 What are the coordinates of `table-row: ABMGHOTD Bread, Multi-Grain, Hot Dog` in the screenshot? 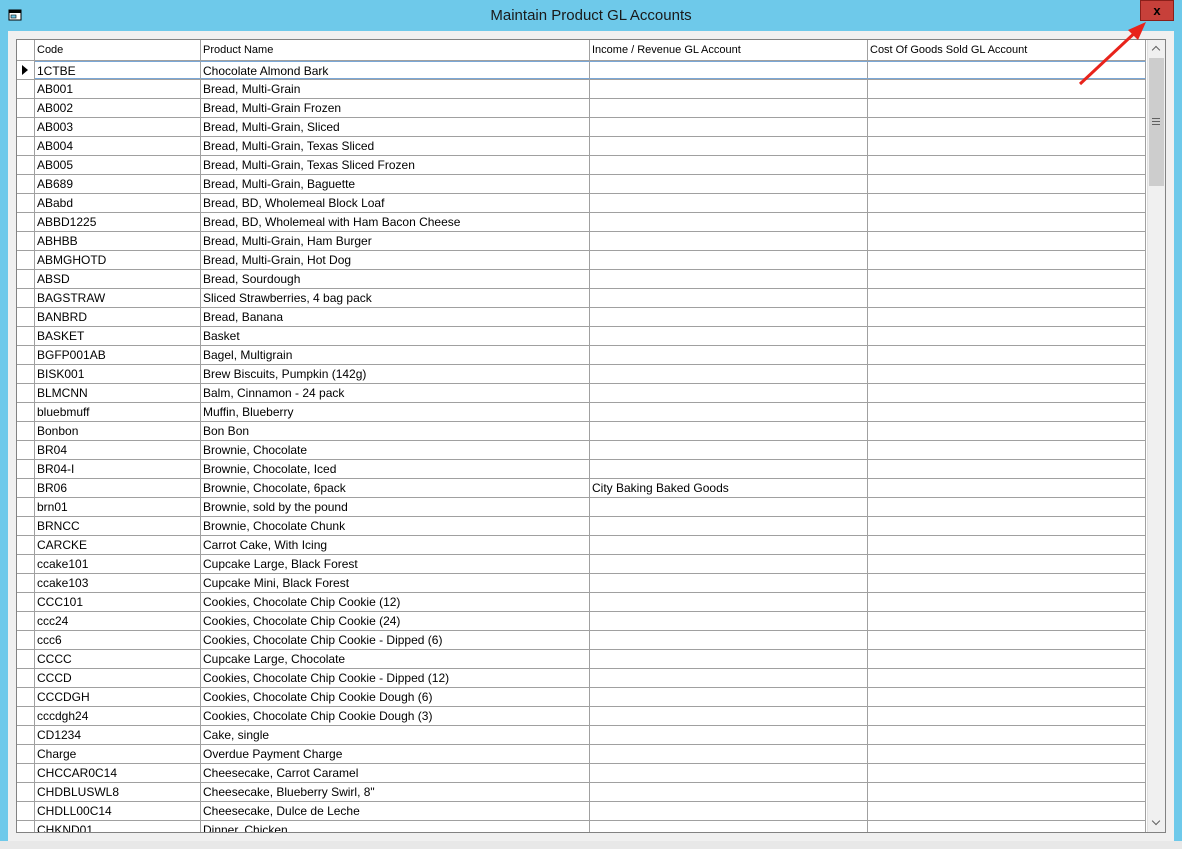 It's located at (581, 260).